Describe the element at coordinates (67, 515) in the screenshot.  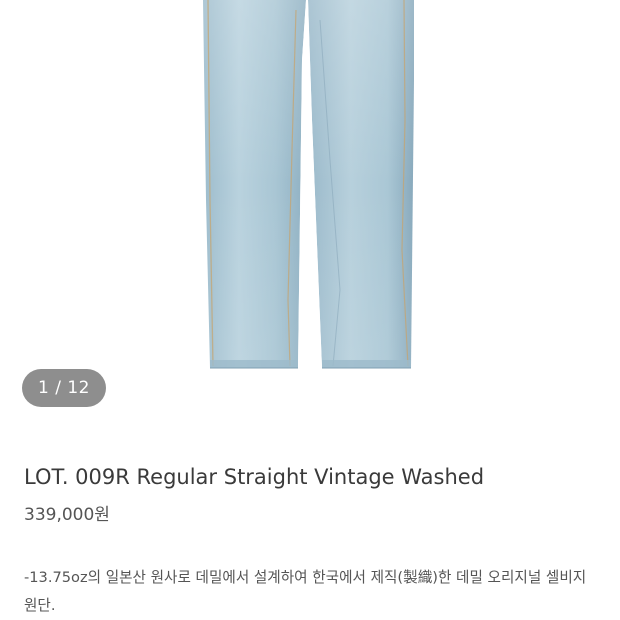
I see `product-price: 339,000원` at that location.